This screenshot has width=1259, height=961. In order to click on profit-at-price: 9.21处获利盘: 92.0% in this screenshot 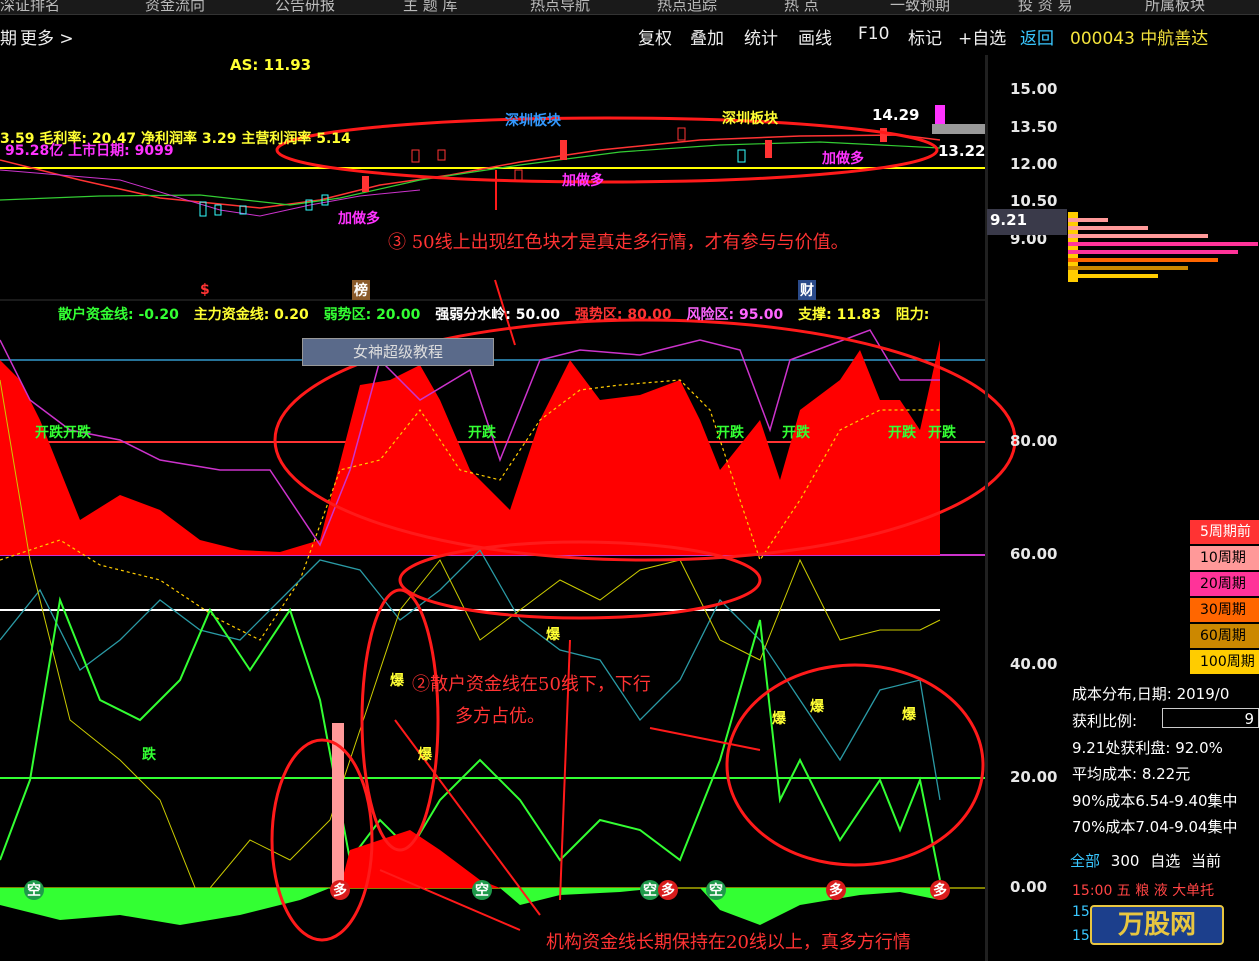, I will do `click(1147, 748)`.